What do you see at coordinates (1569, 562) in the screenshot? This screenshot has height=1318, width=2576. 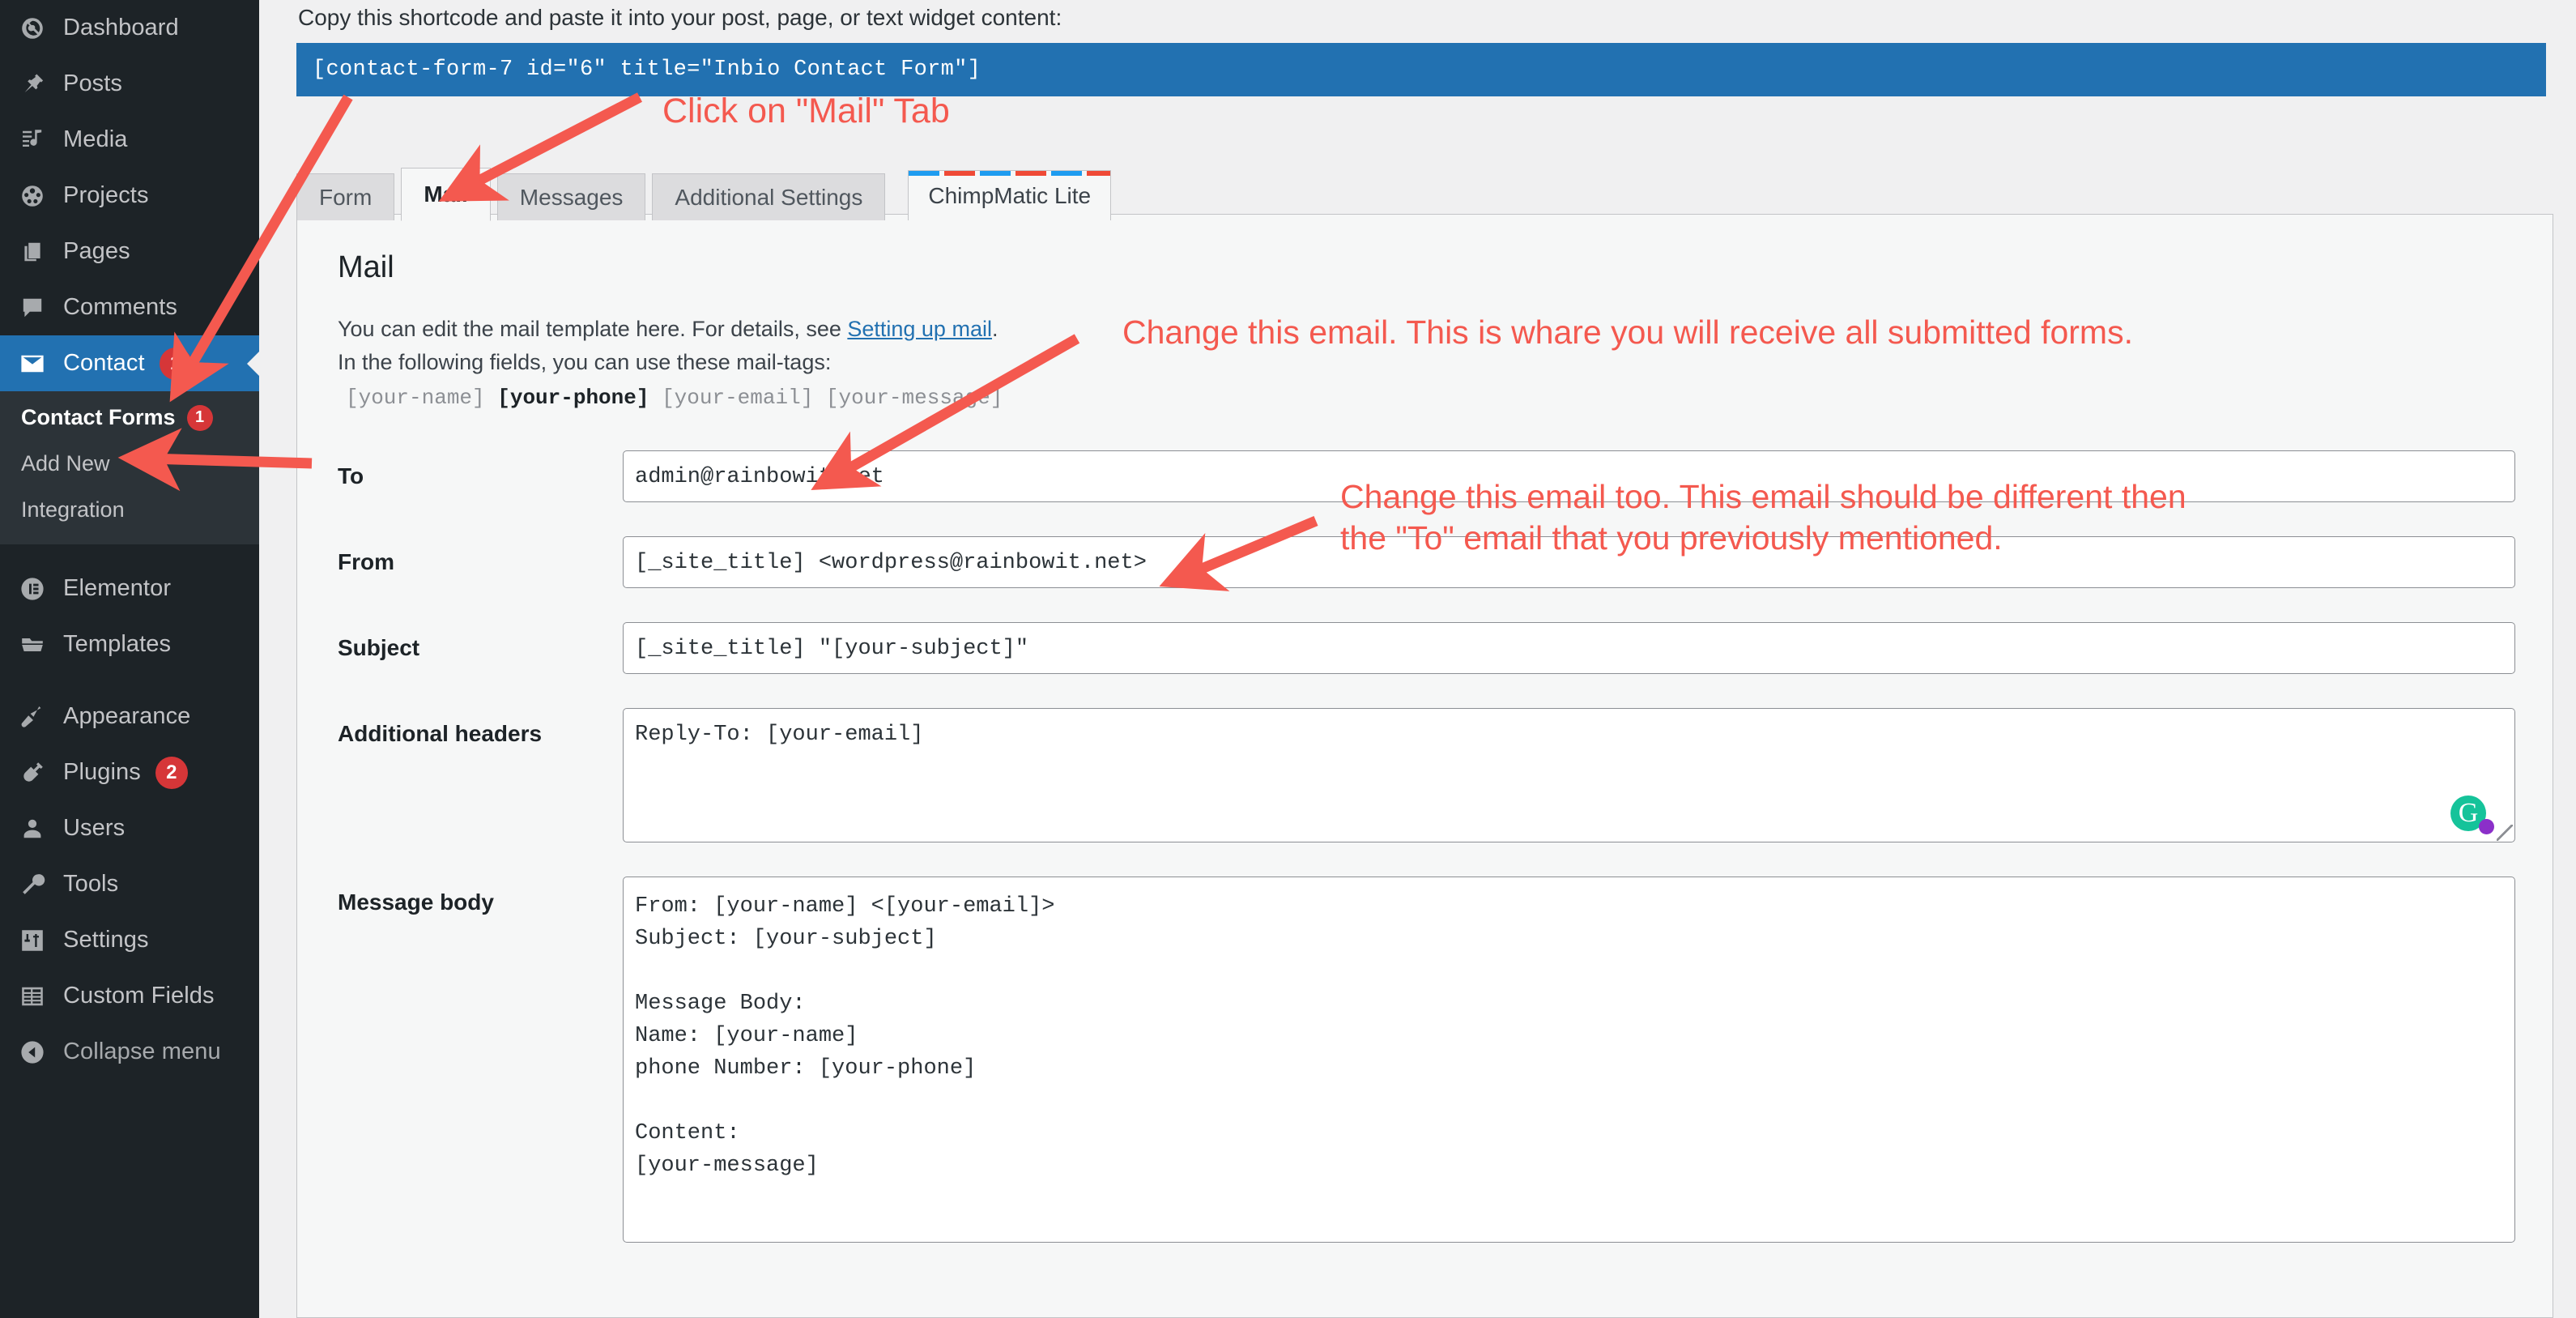 I see `from-input: [_site_title] <wordpress@rainbowit.net>` at bounding box center [1569, 562].